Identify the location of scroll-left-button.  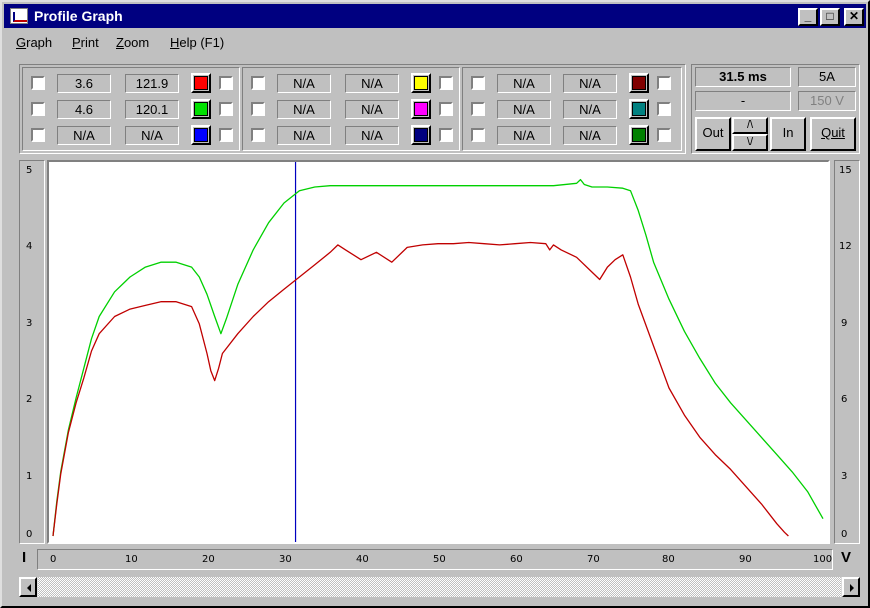
(28, 587).